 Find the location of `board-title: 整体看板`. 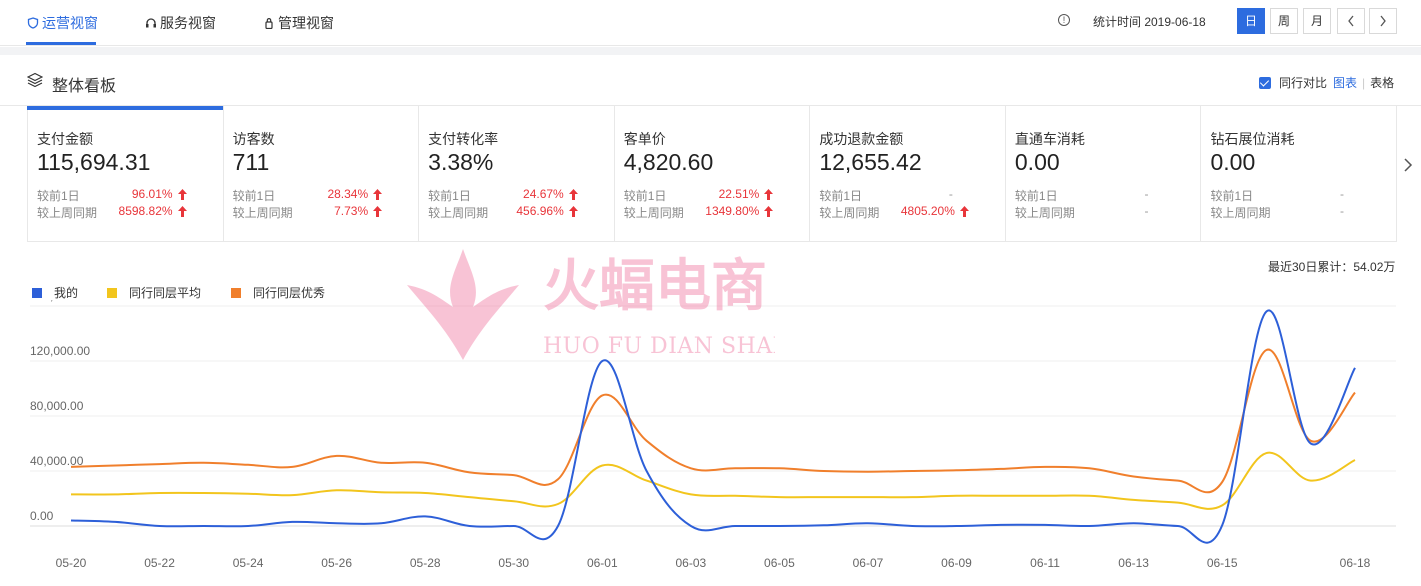

board-title: 整体看板 is located at coordinates (84, 86).